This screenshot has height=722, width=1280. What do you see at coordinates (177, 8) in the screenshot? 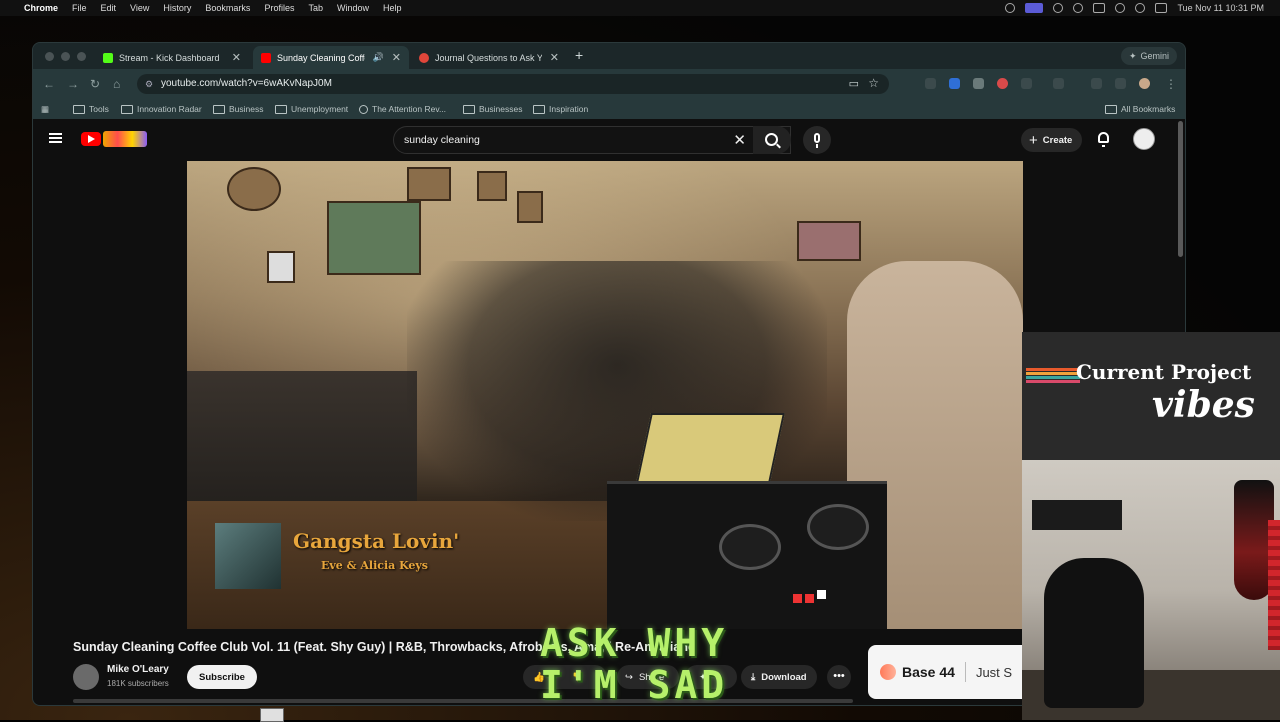
I see `menu-history: History` at bounding box center [177, 8].